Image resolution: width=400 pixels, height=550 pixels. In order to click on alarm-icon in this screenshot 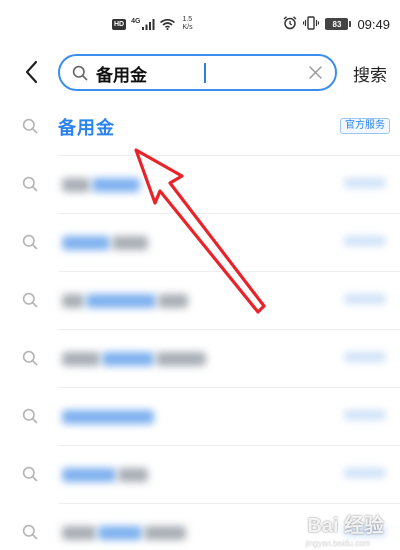, I will do `click(290, 24)`.